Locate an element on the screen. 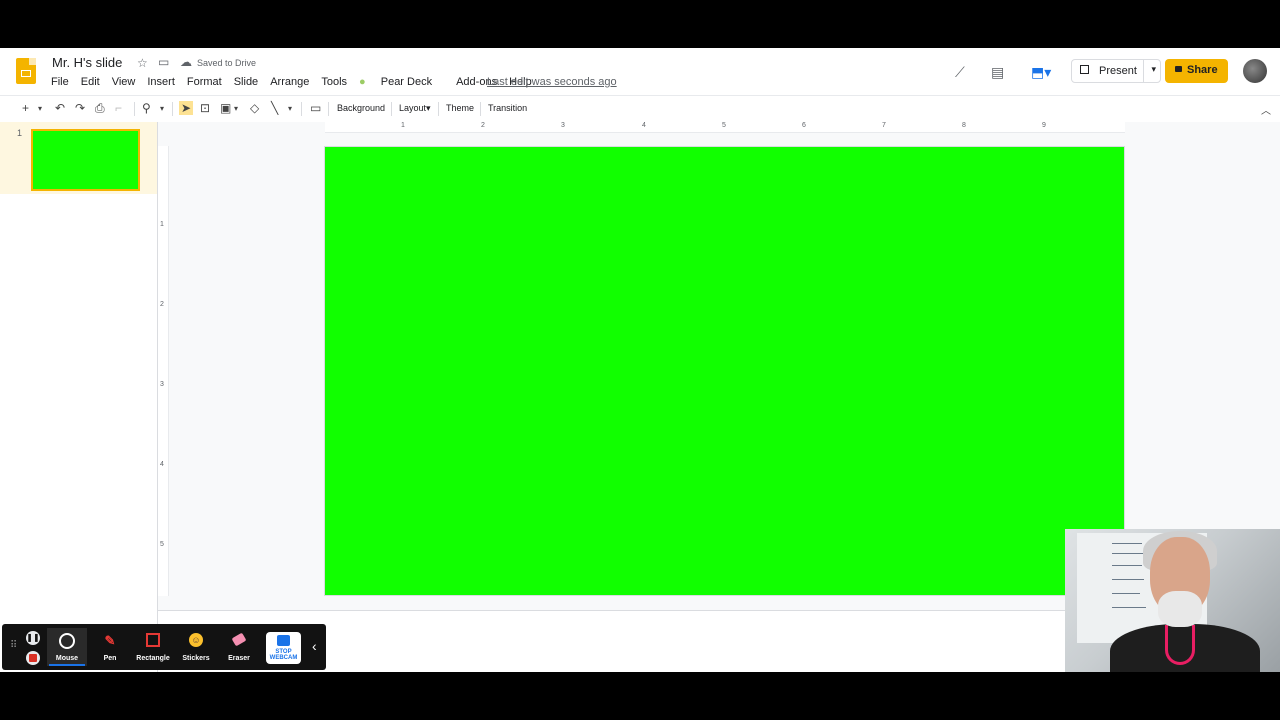 The width and height of the screenshot is (1280, 720). layout-button: Layout▾ is located at coordinates (415, 108).